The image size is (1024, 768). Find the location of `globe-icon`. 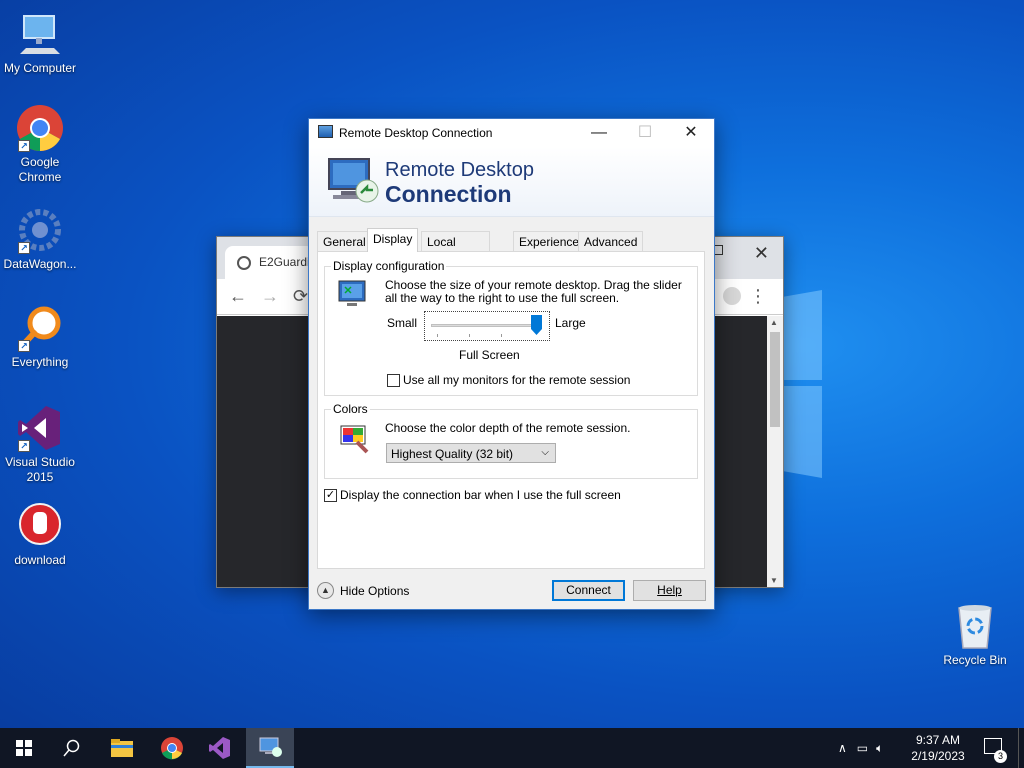

globe-icon is located at coordinates (244, 263).